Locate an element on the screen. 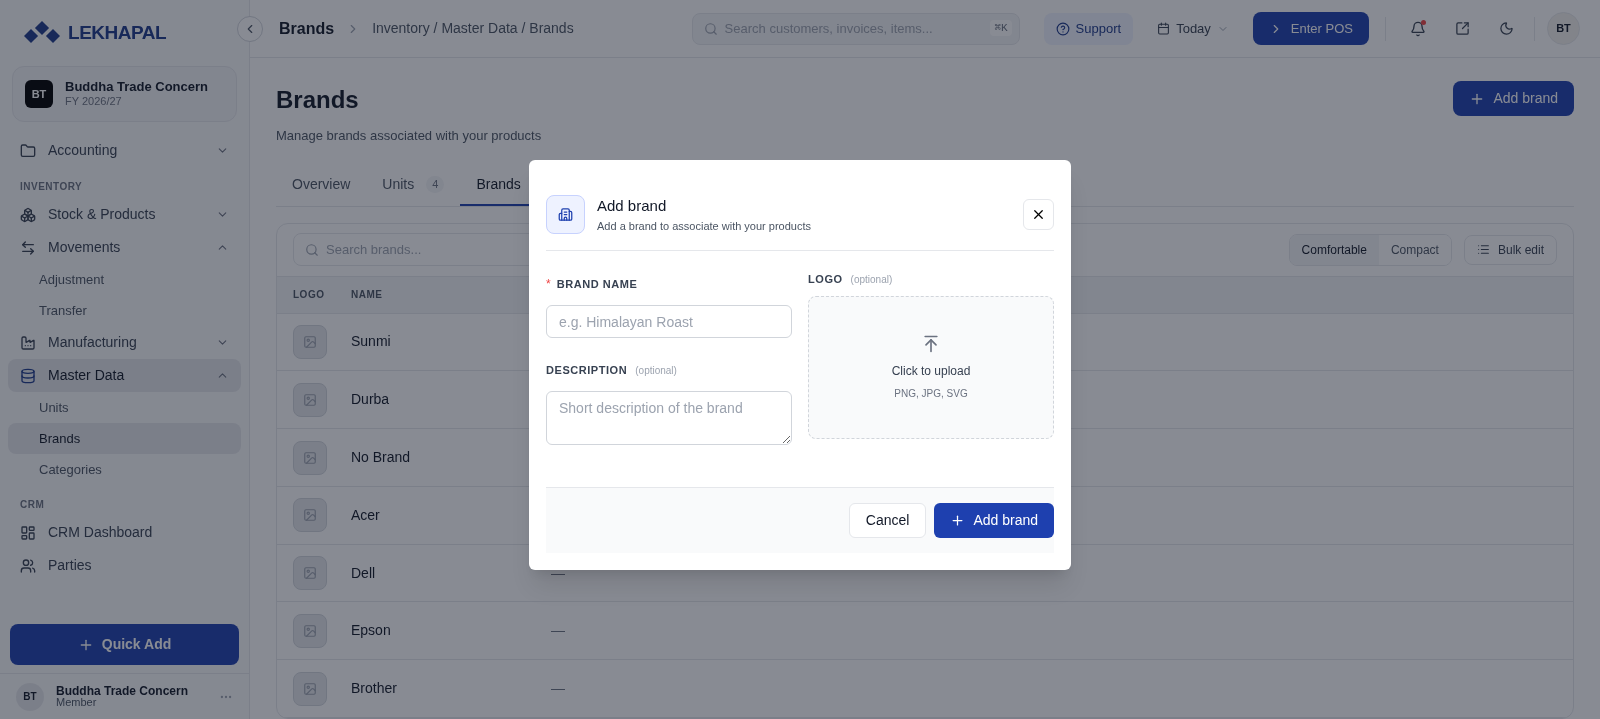 This screenshot has height=719, width=1600. organization-card: BT Buddha Trade Concern FY 2026/27 is located at coordinates (124, 94).